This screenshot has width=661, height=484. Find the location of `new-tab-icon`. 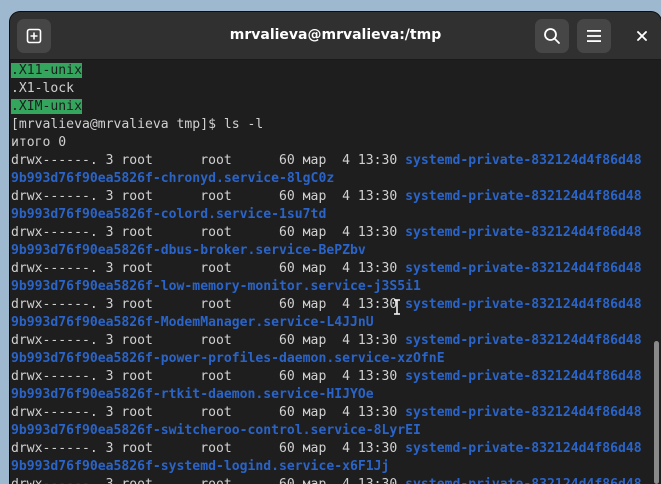

new-tab-icon is located at coordinates (34, 36).